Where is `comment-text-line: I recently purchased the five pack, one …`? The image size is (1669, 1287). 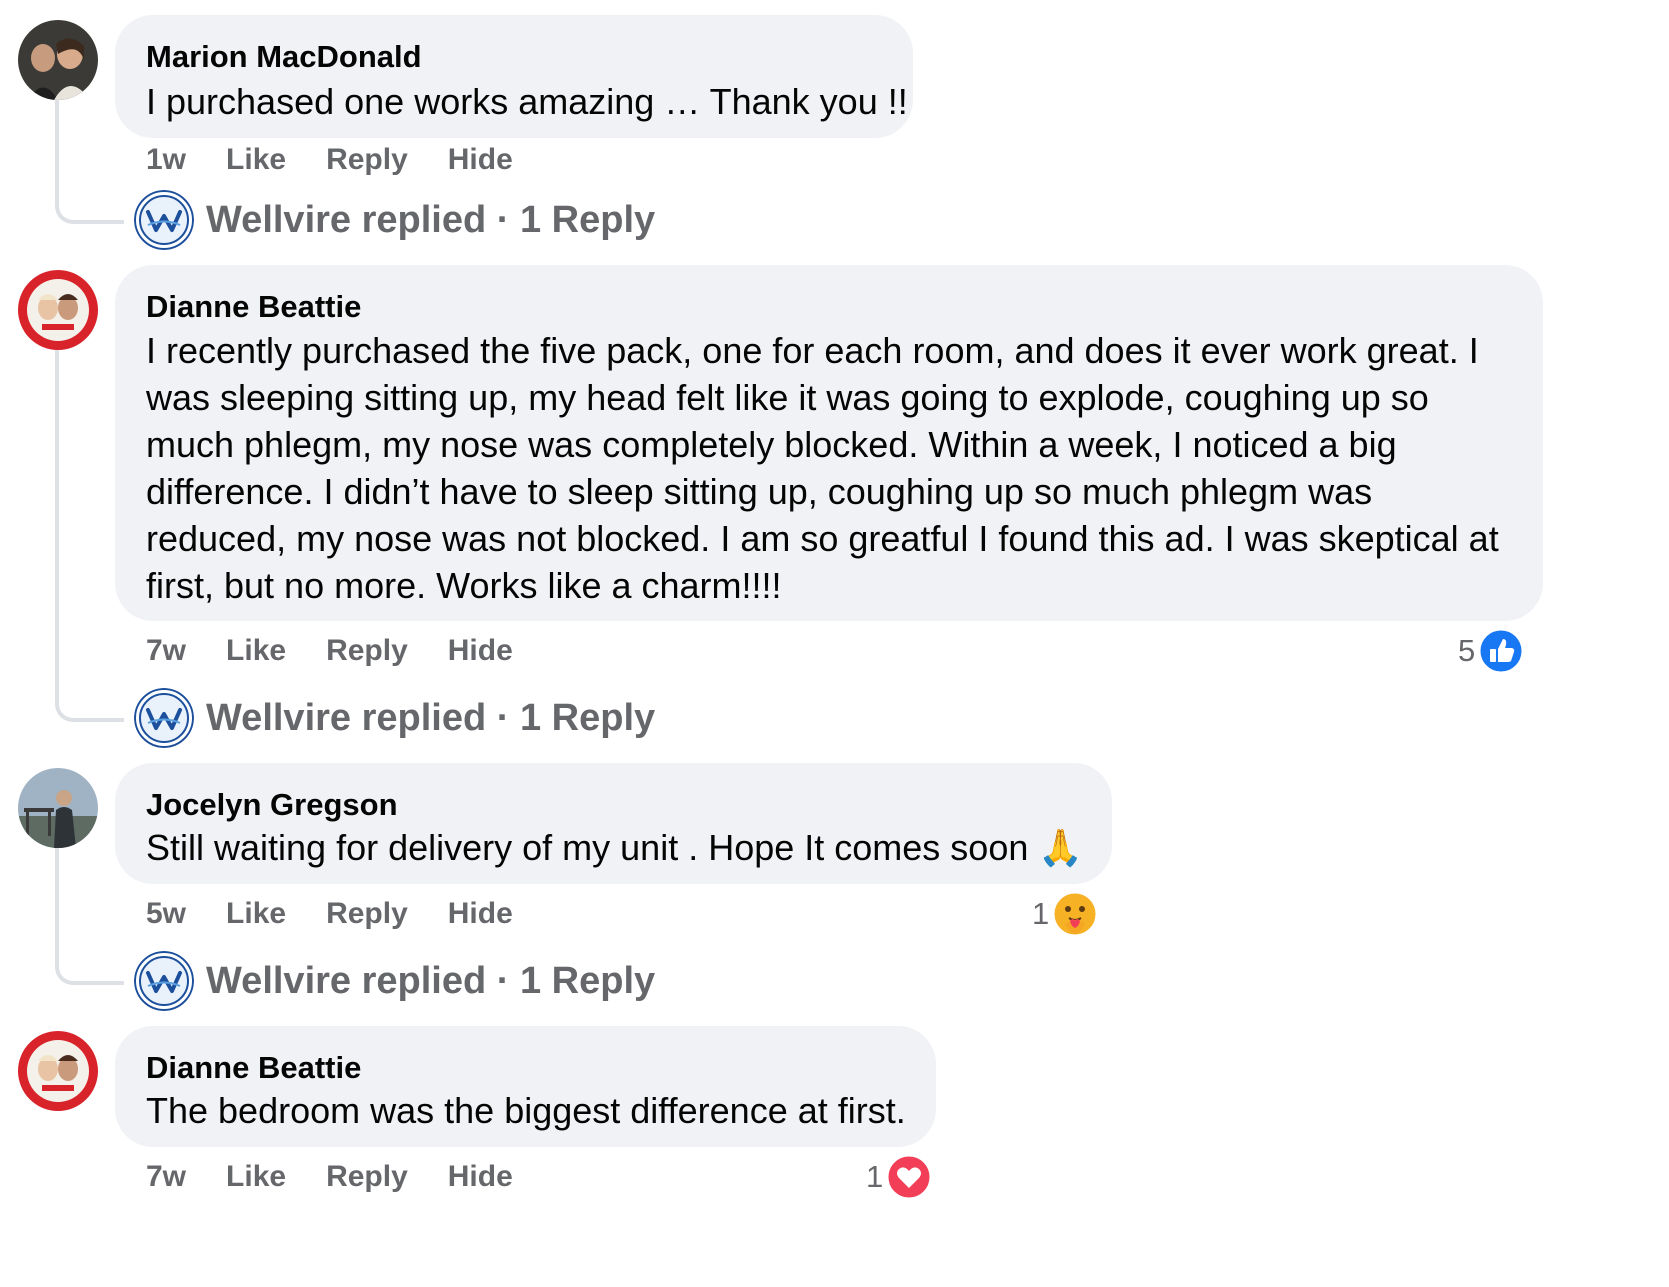
comment-text-line: I recently purchased the five pack, one … is located at coordinates (812, 350).